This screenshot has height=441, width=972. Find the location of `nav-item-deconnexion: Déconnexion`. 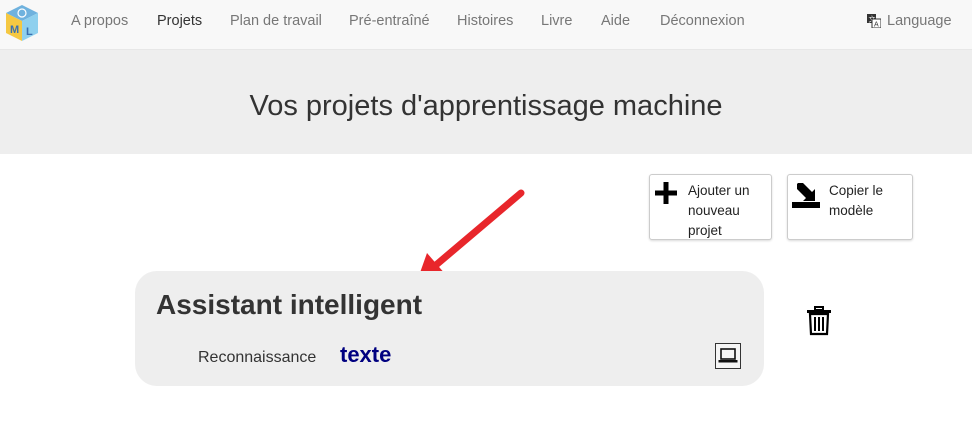

nav-item-deconnexion: Déconnexion is located at coordinates (702, 21).